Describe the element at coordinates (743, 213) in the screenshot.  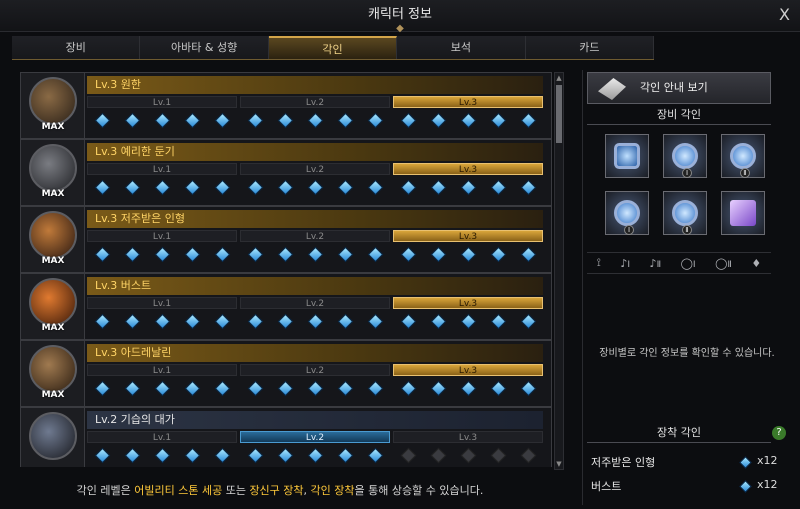
I see `ability-stone-slot` at that location.